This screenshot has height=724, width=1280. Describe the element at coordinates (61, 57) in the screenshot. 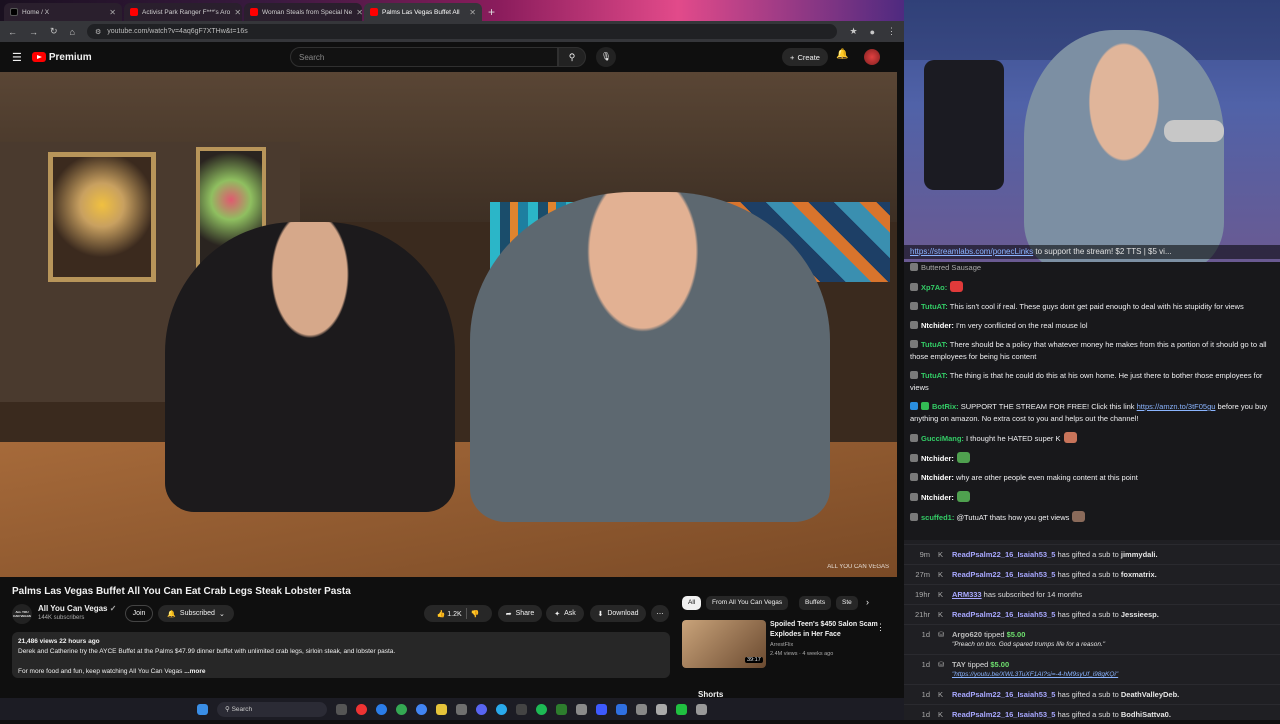

I see `youtube-logo: Premium` at that location.